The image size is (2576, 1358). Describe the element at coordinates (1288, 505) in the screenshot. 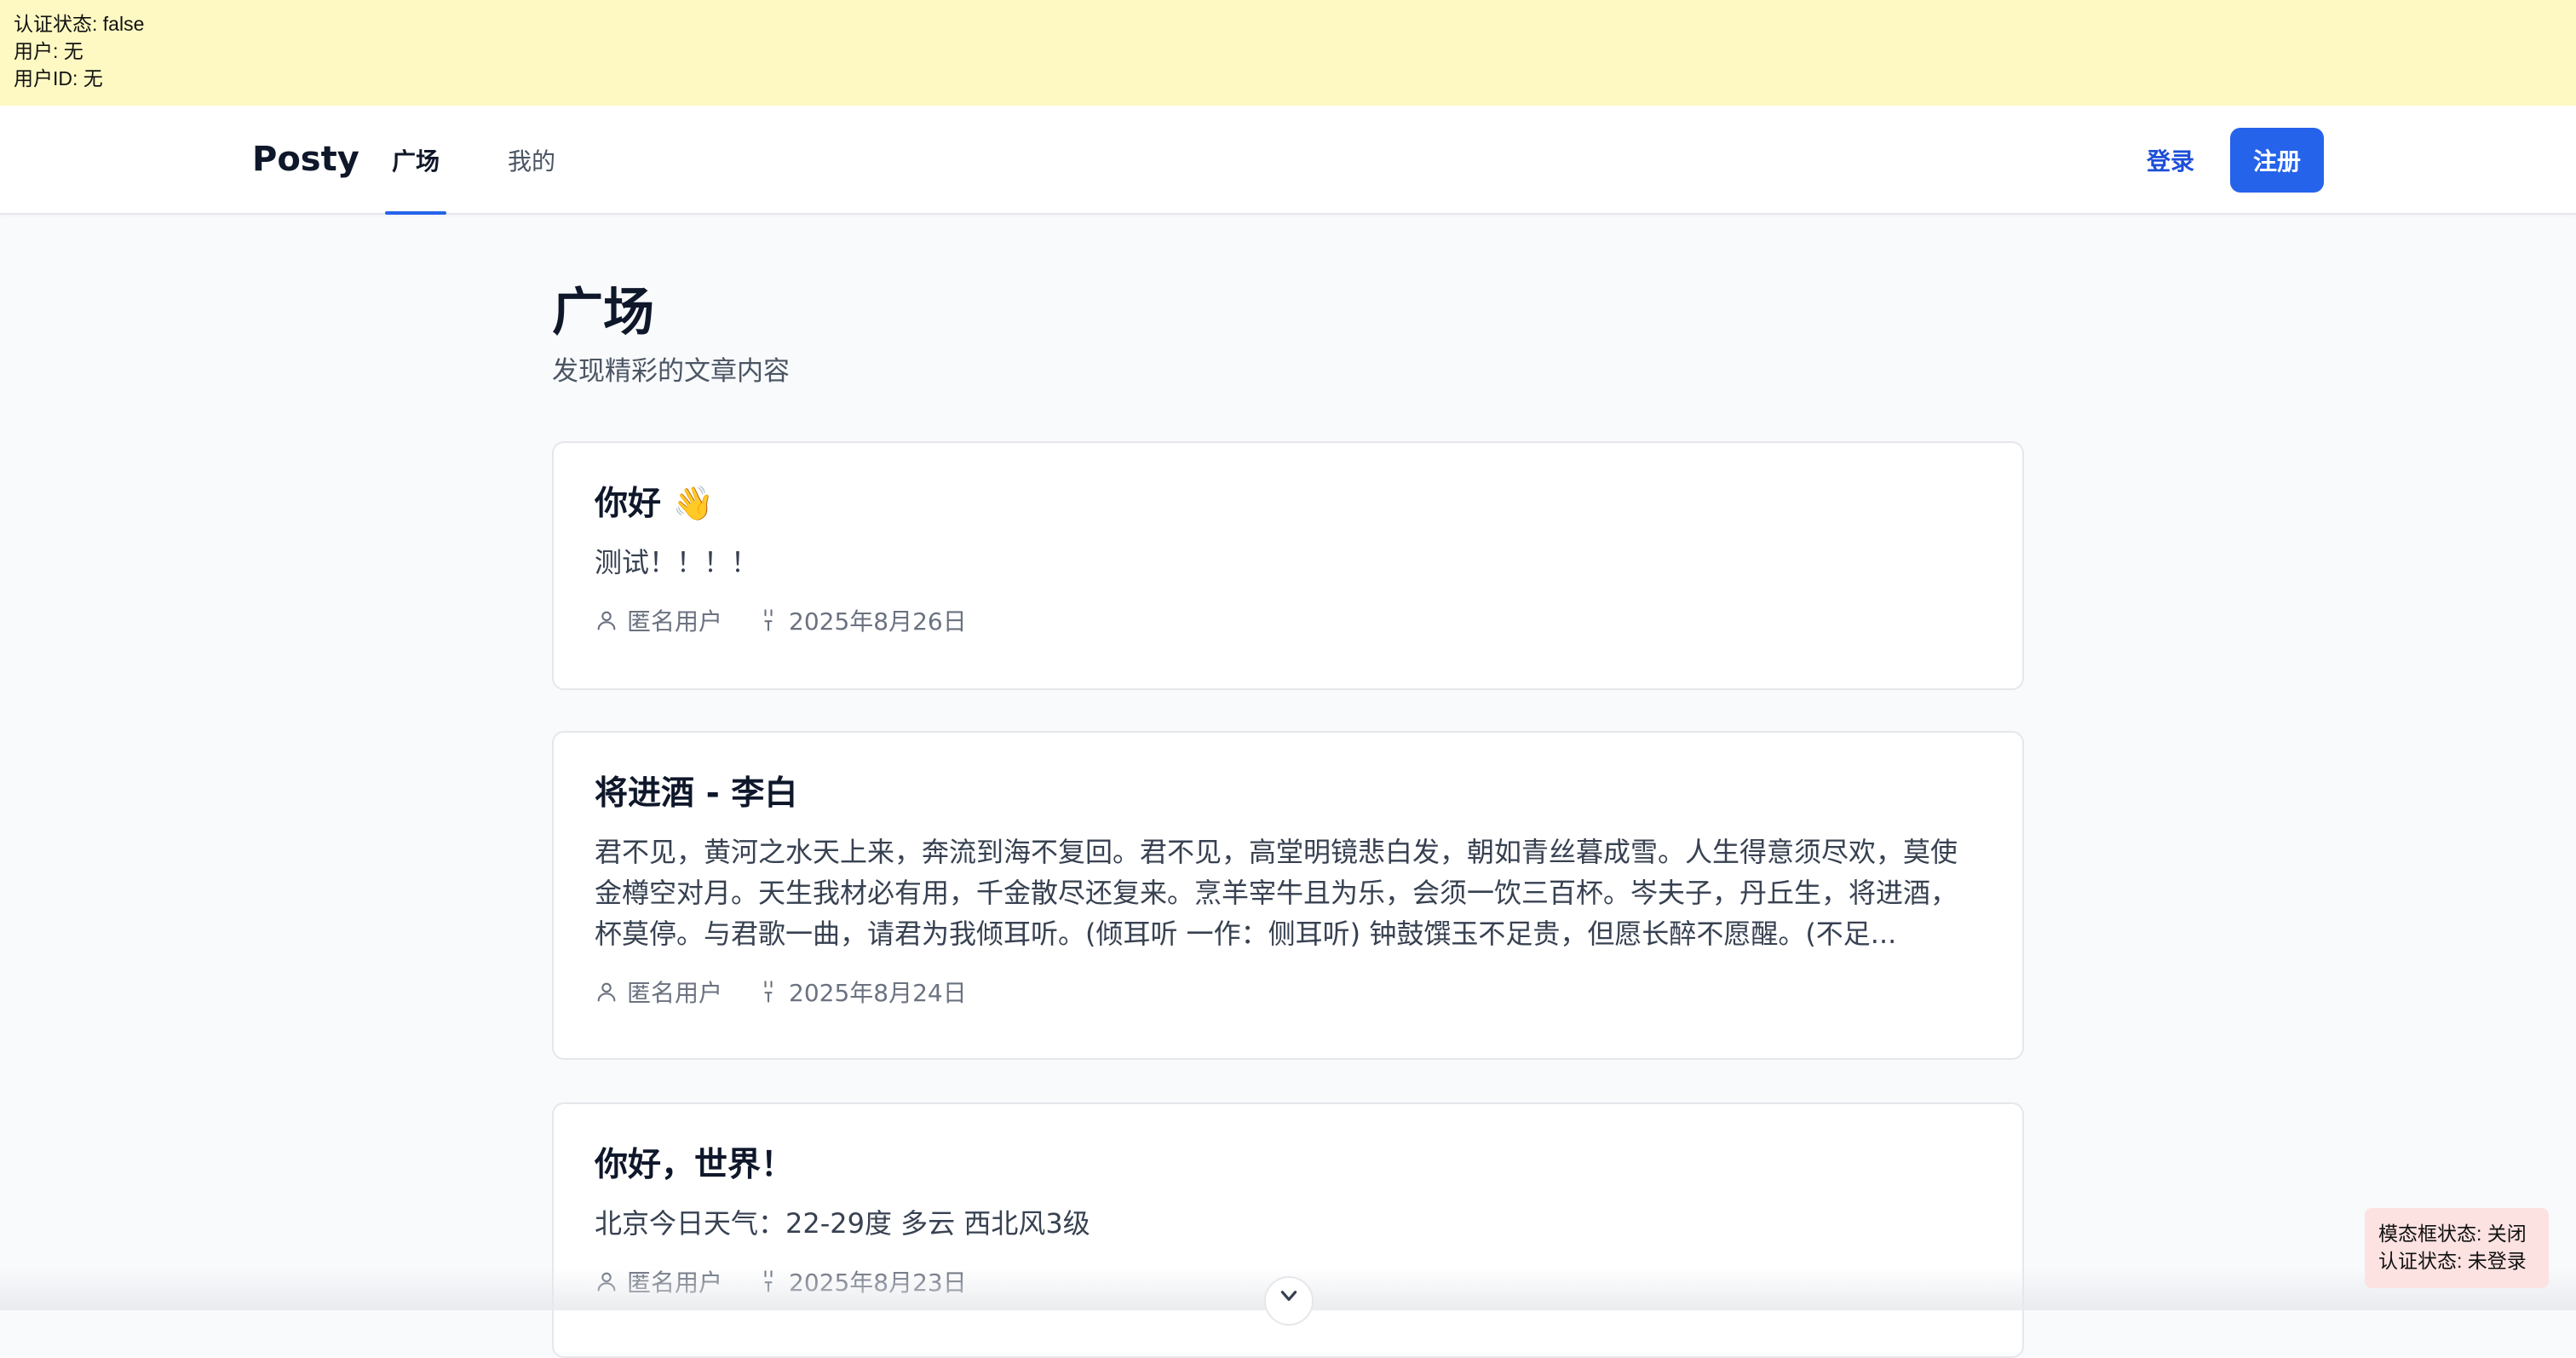

I see `post-title: 你好 👋` at that location.